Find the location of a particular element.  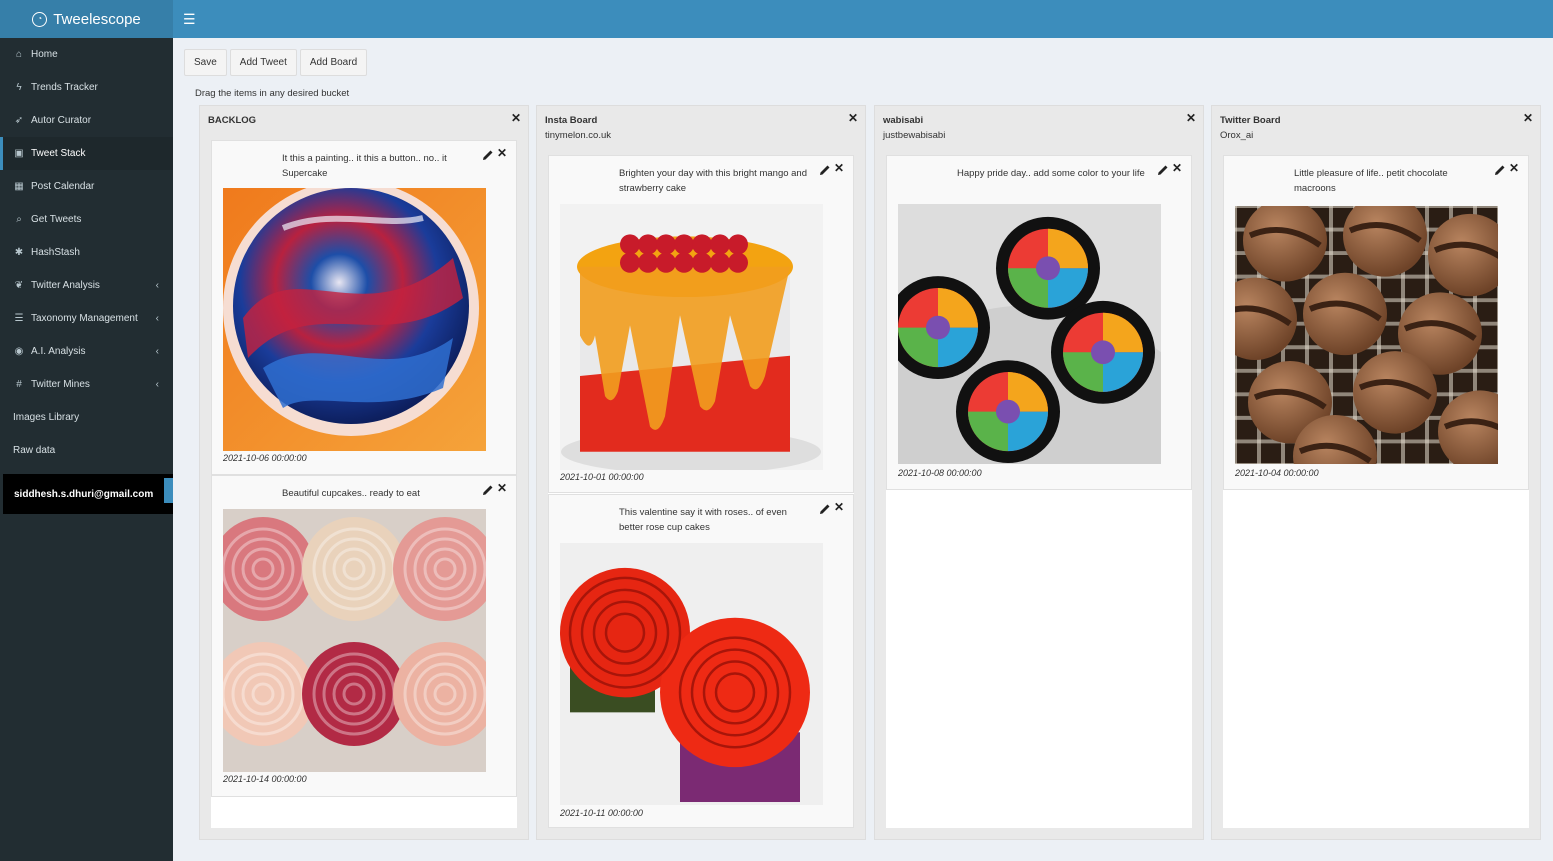

sidebar-item-label: Images Library is located at coordinates (46, 417).